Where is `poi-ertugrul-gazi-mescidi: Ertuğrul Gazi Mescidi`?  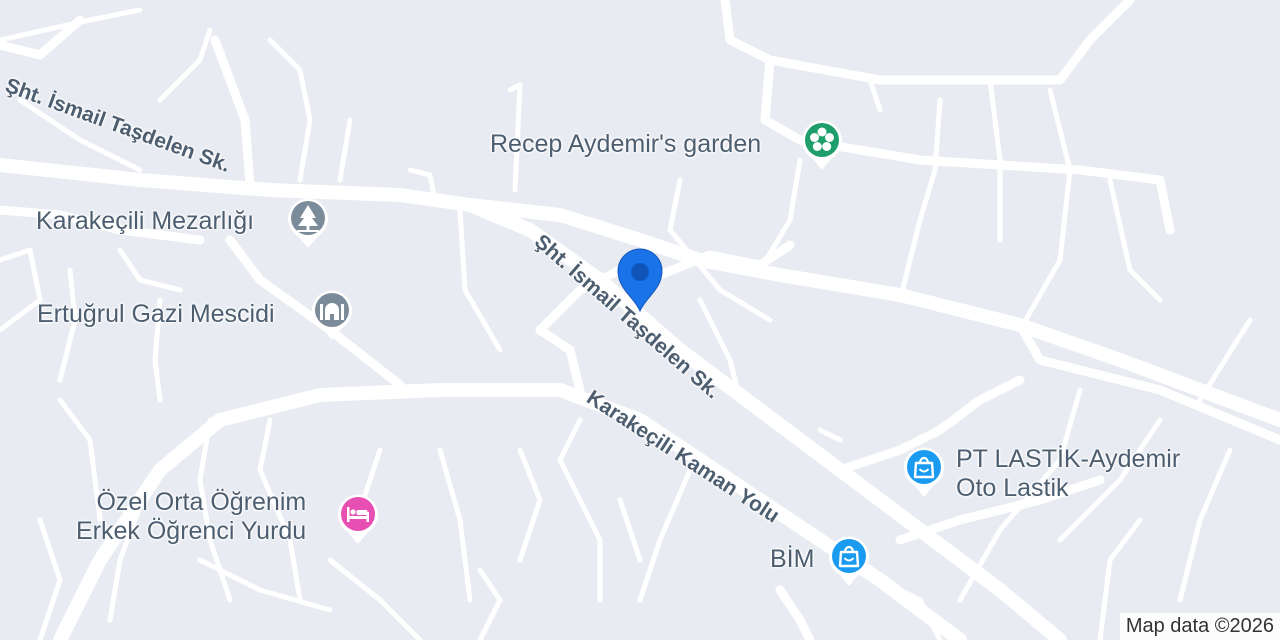
poi-ertugrul-gazi-mescidi: Ertuğrul Gazi Mescidi is located at coordinates (156, 314).